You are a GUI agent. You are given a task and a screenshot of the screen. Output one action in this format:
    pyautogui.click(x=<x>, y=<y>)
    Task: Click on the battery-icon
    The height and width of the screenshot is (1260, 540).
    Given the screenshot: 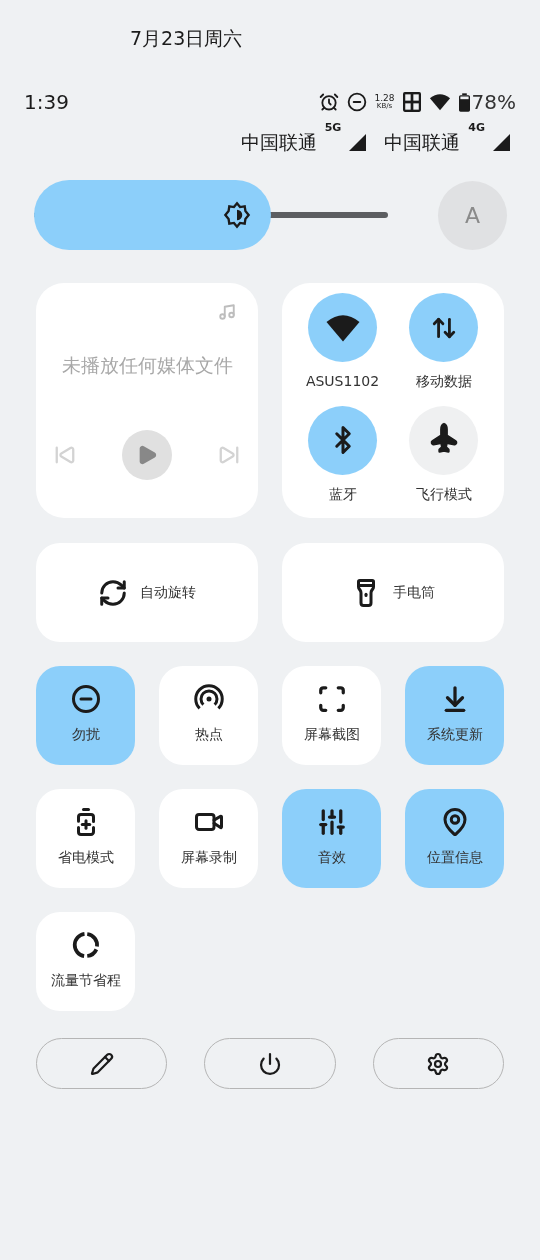 What is the action you would take?
    pyautogui.click(x=464, y=102)
    